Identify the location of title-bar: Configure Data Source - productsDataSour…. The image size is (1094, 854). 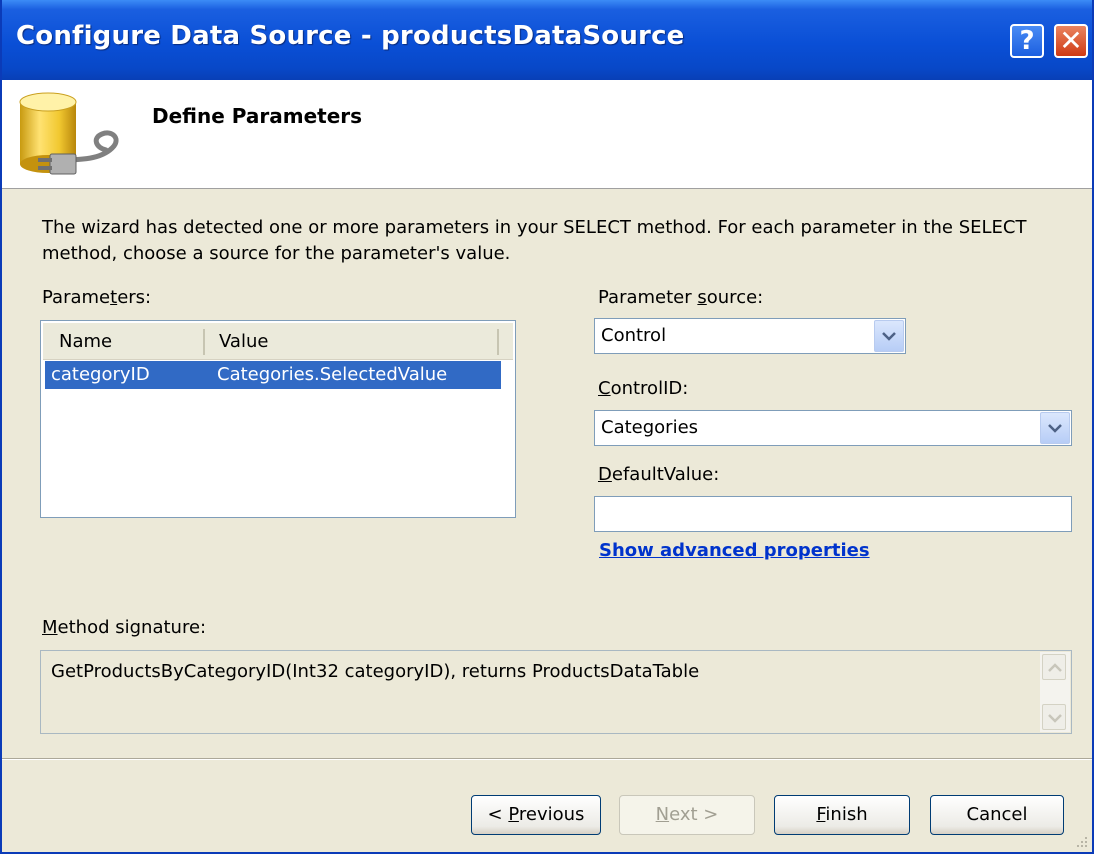
(547, 40).